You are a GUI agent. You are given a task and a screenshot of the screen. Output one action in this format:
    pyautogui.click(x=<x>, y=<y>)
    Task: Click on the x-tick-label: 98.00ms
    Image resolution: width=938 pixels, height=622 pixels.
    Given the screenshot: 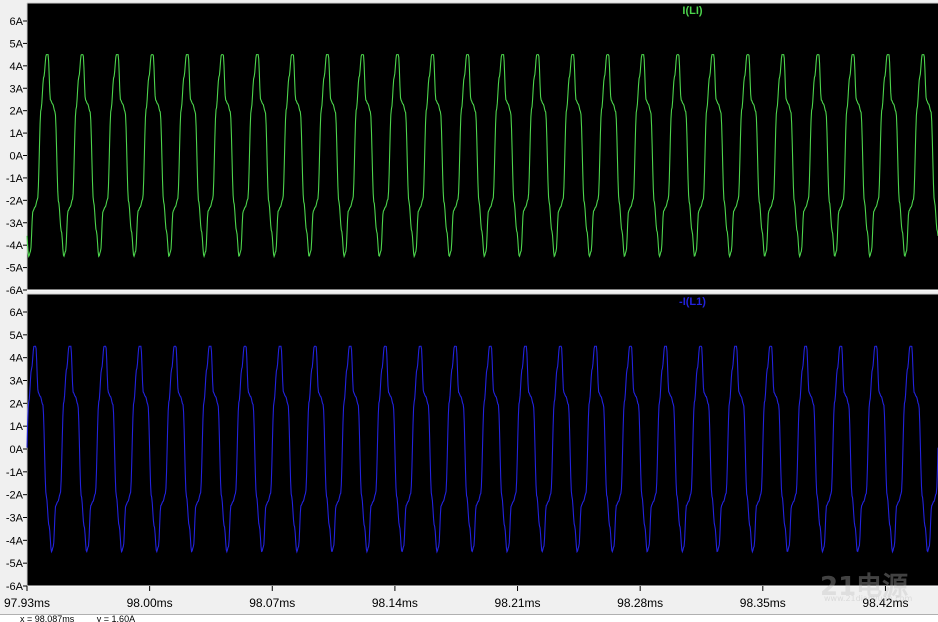 What is the action you would take?
    pyautogui.click(x=150, y=603)
    